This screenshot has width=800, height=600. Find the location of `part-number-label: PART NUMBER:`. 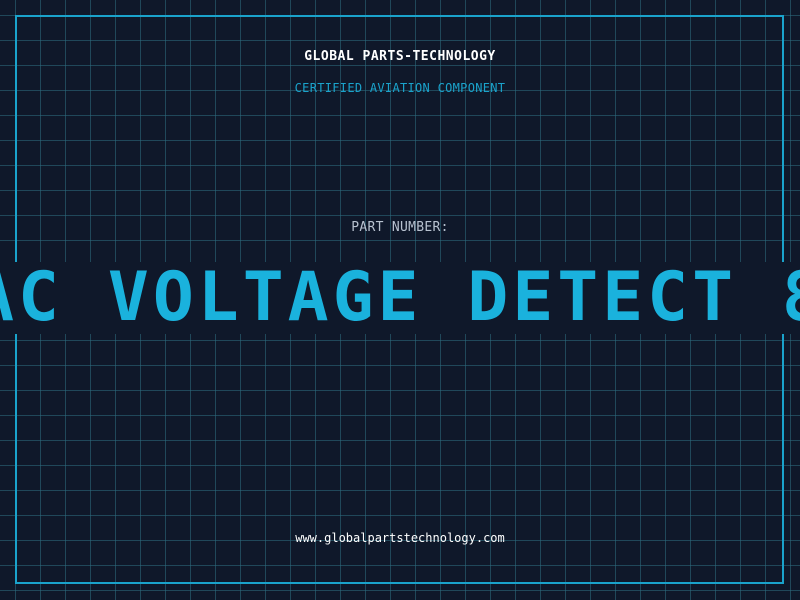

part-number-label: PART NUMBER: is located at coordinates (400, 227).